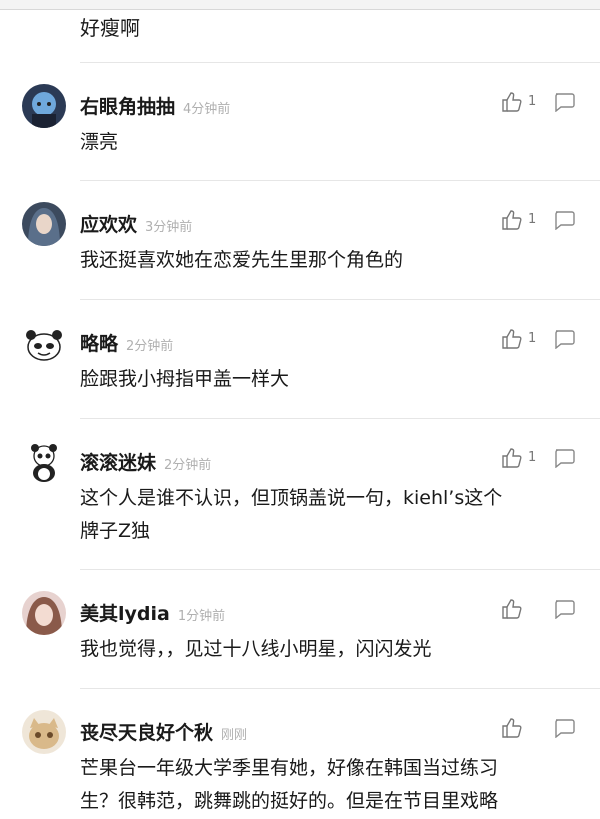 This screenshot has width=600, height=819. I want to click on comment-text: 漂亮, so click(99, 142).